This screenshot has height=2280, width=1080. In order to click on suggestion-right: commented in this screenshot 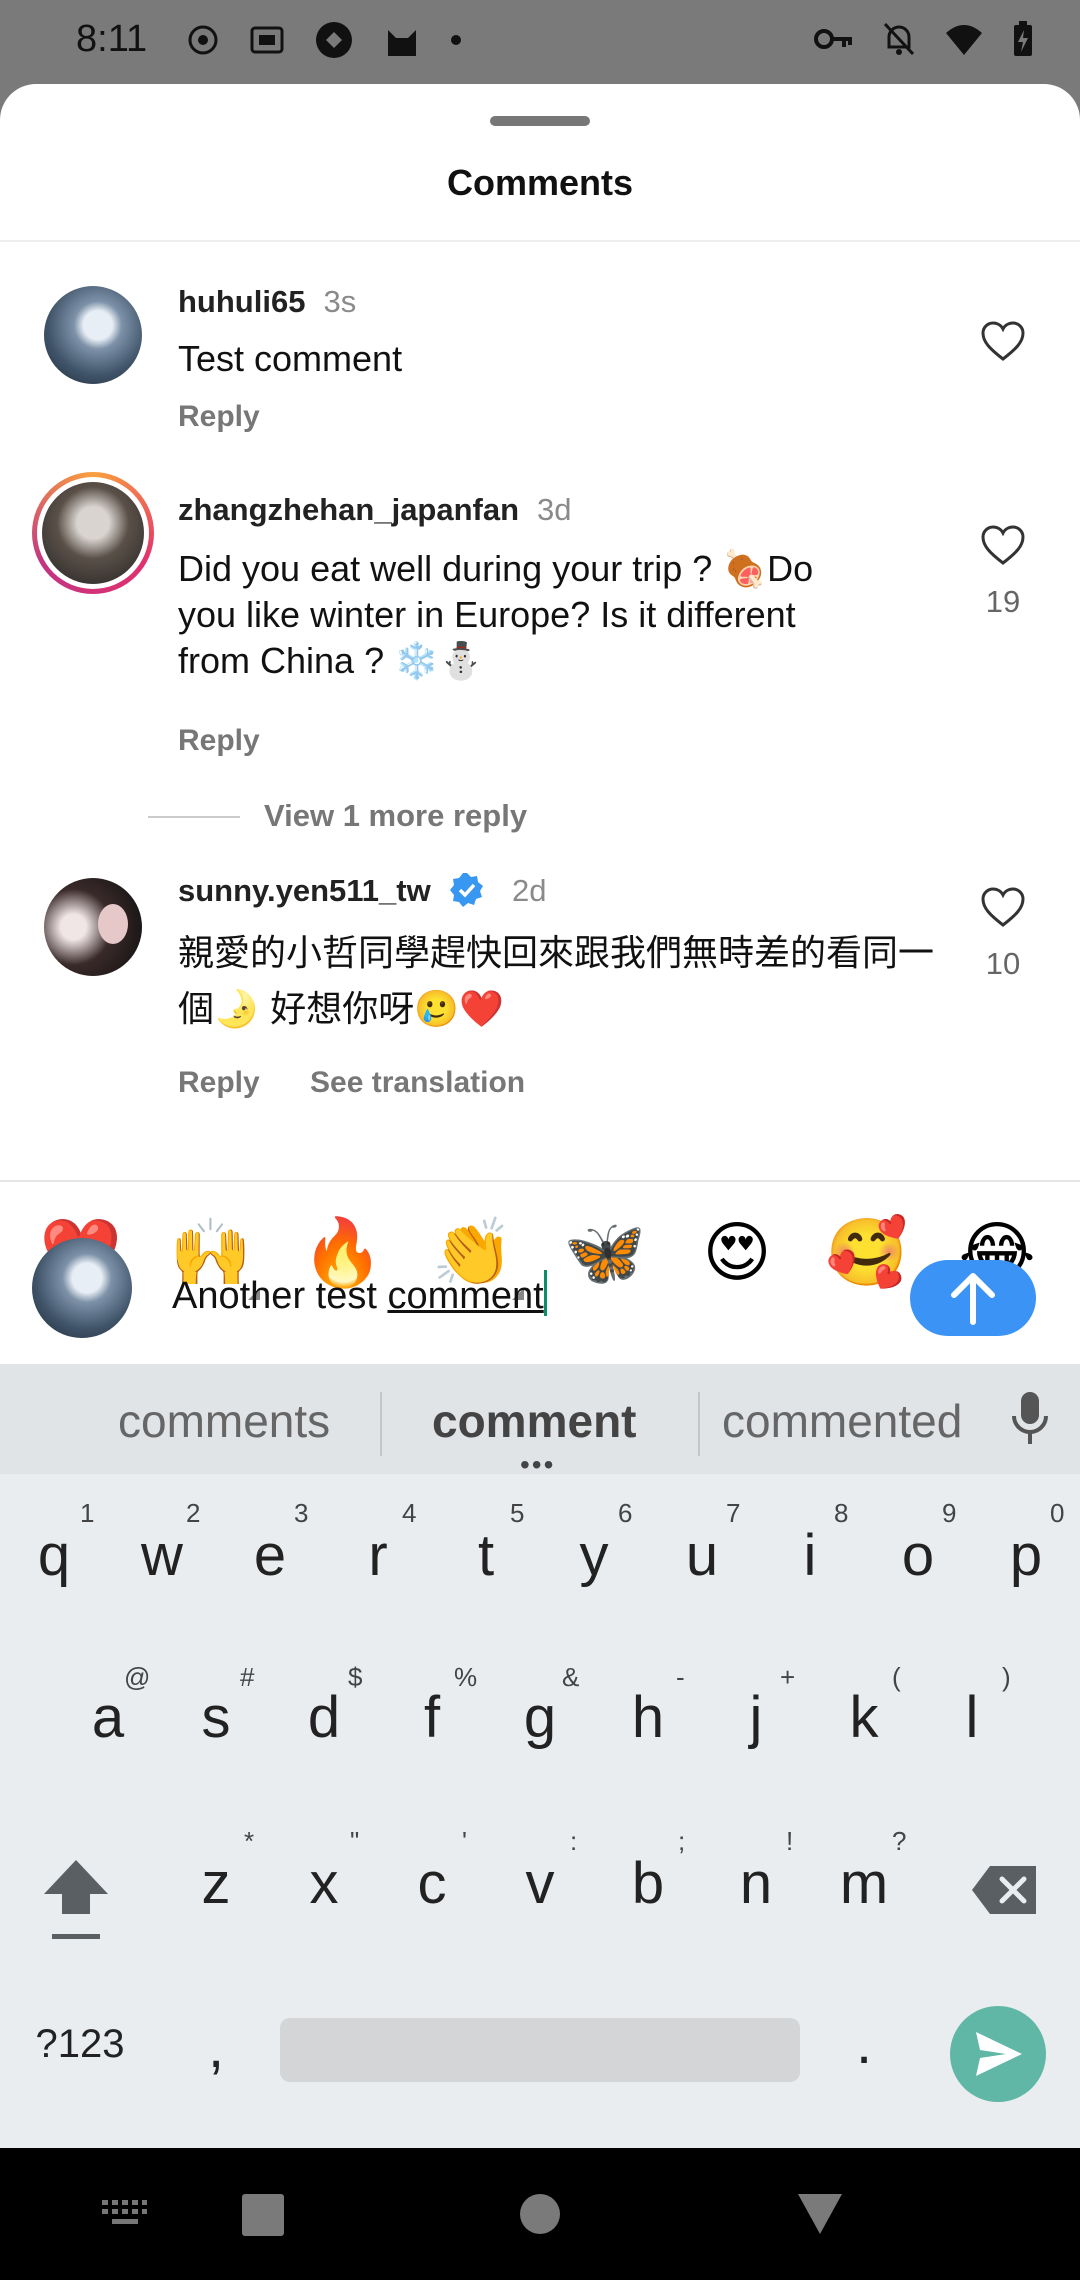, I will do `click(842, 1421)`.